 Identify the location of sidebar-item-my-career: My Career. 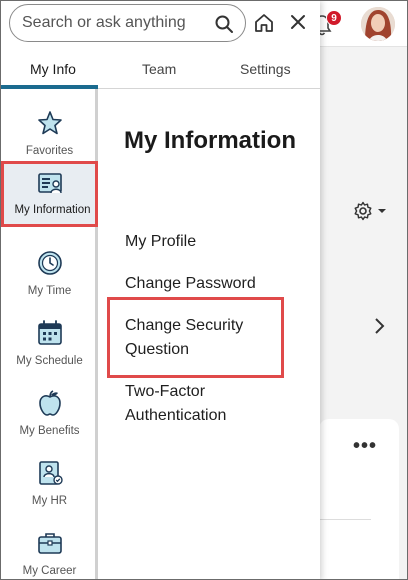
(49, 550).